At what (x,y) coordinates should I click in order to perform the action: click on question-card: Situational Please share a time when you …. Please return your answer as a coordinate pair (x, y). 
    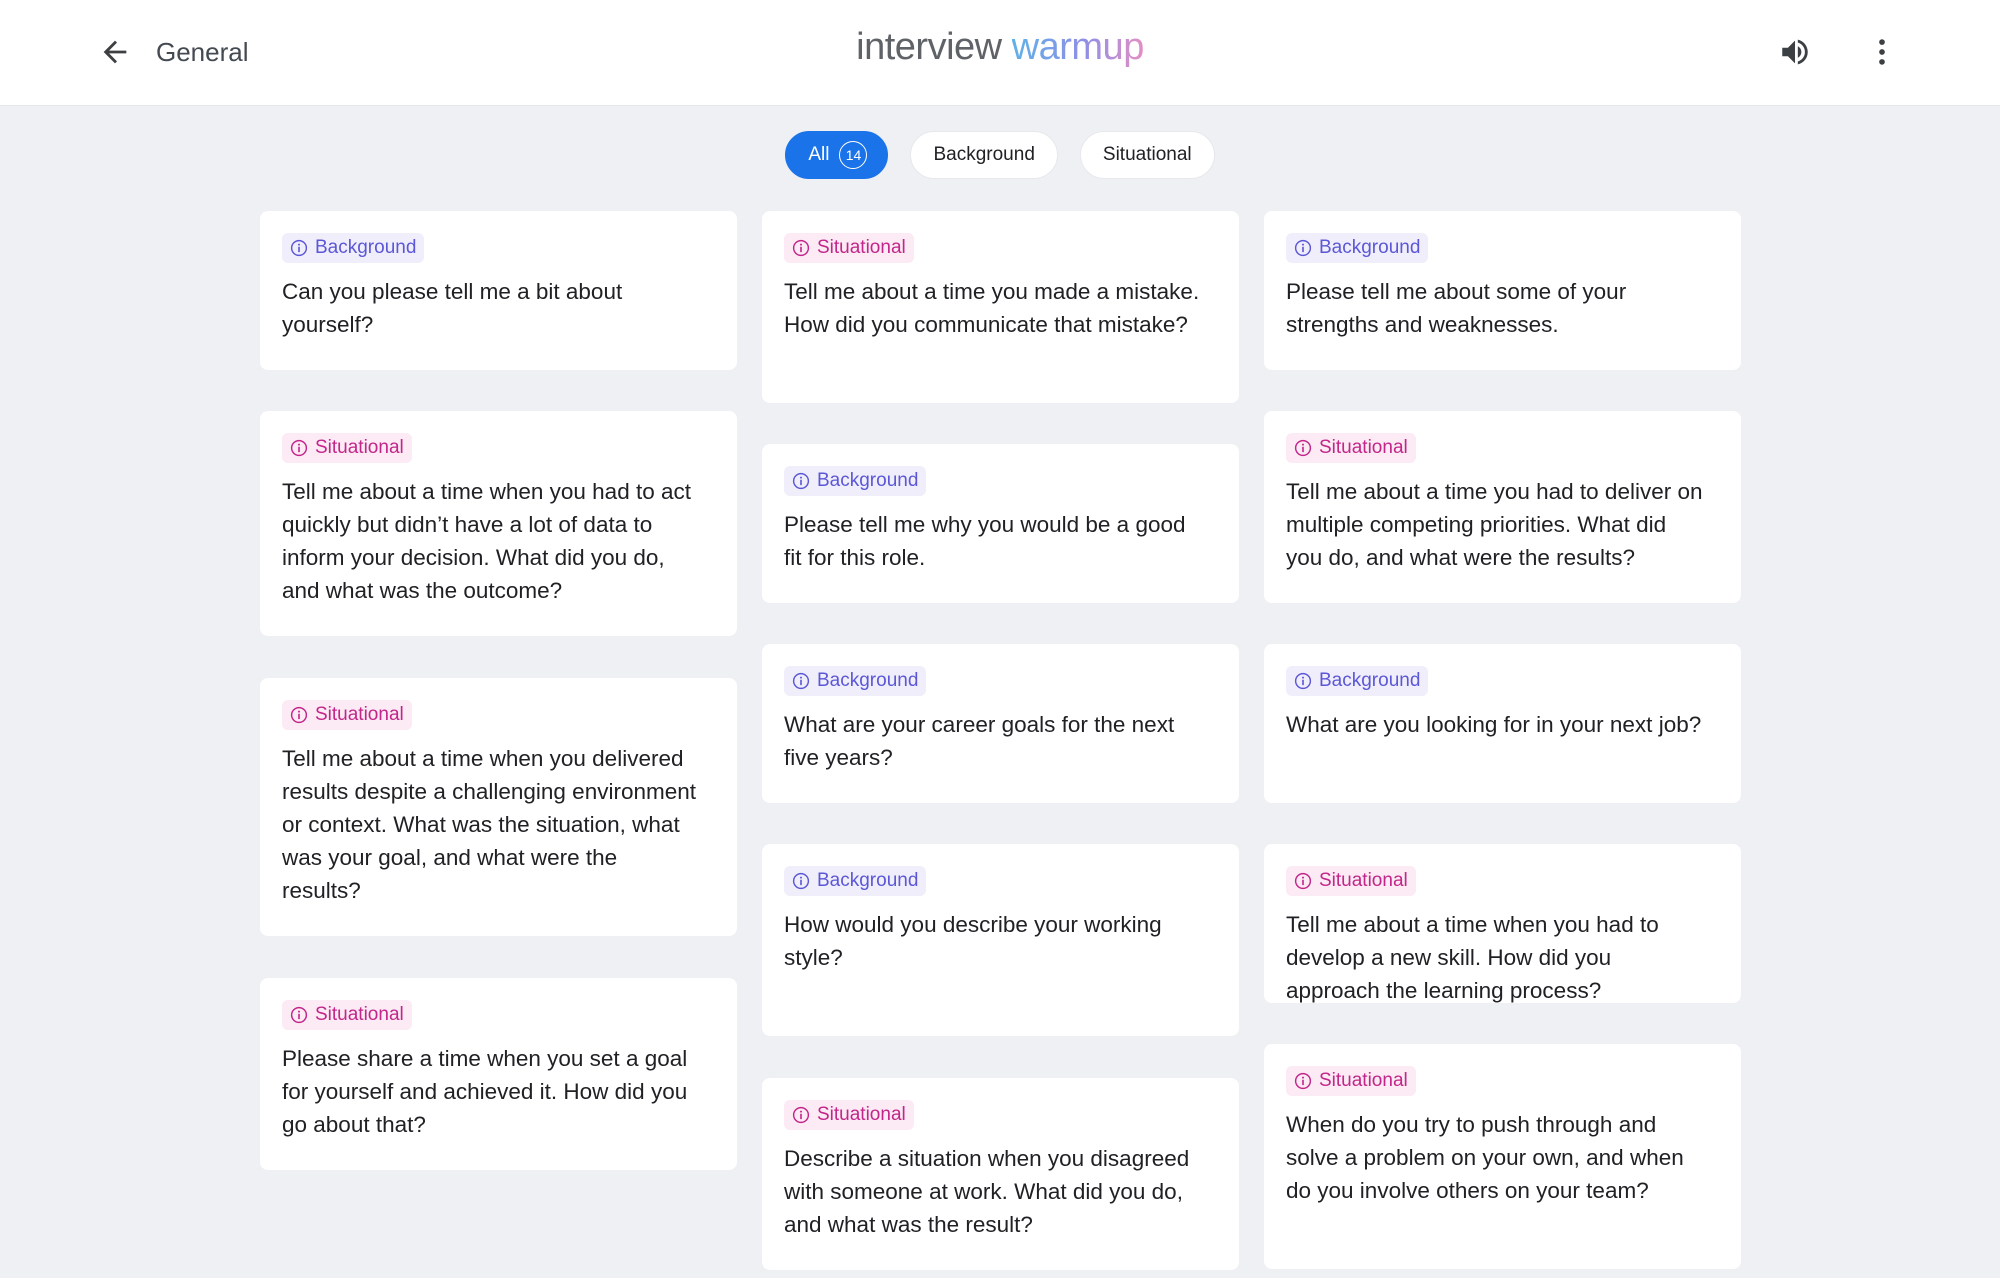
    Looking at the image, I should click on (498, 1074).